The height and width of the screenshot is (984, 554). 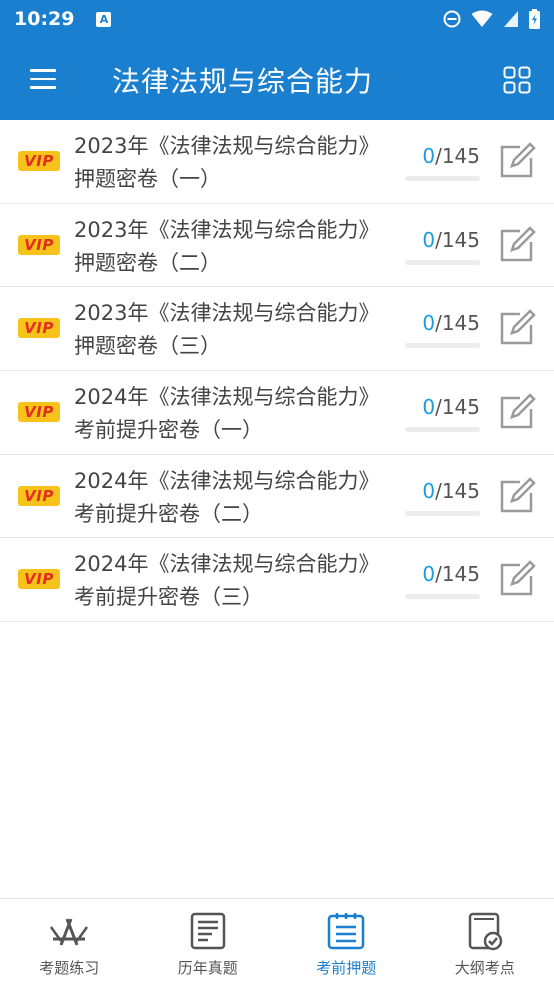 I want to click on tab-past-papers: 历年真题, so click(x=208, y=941).